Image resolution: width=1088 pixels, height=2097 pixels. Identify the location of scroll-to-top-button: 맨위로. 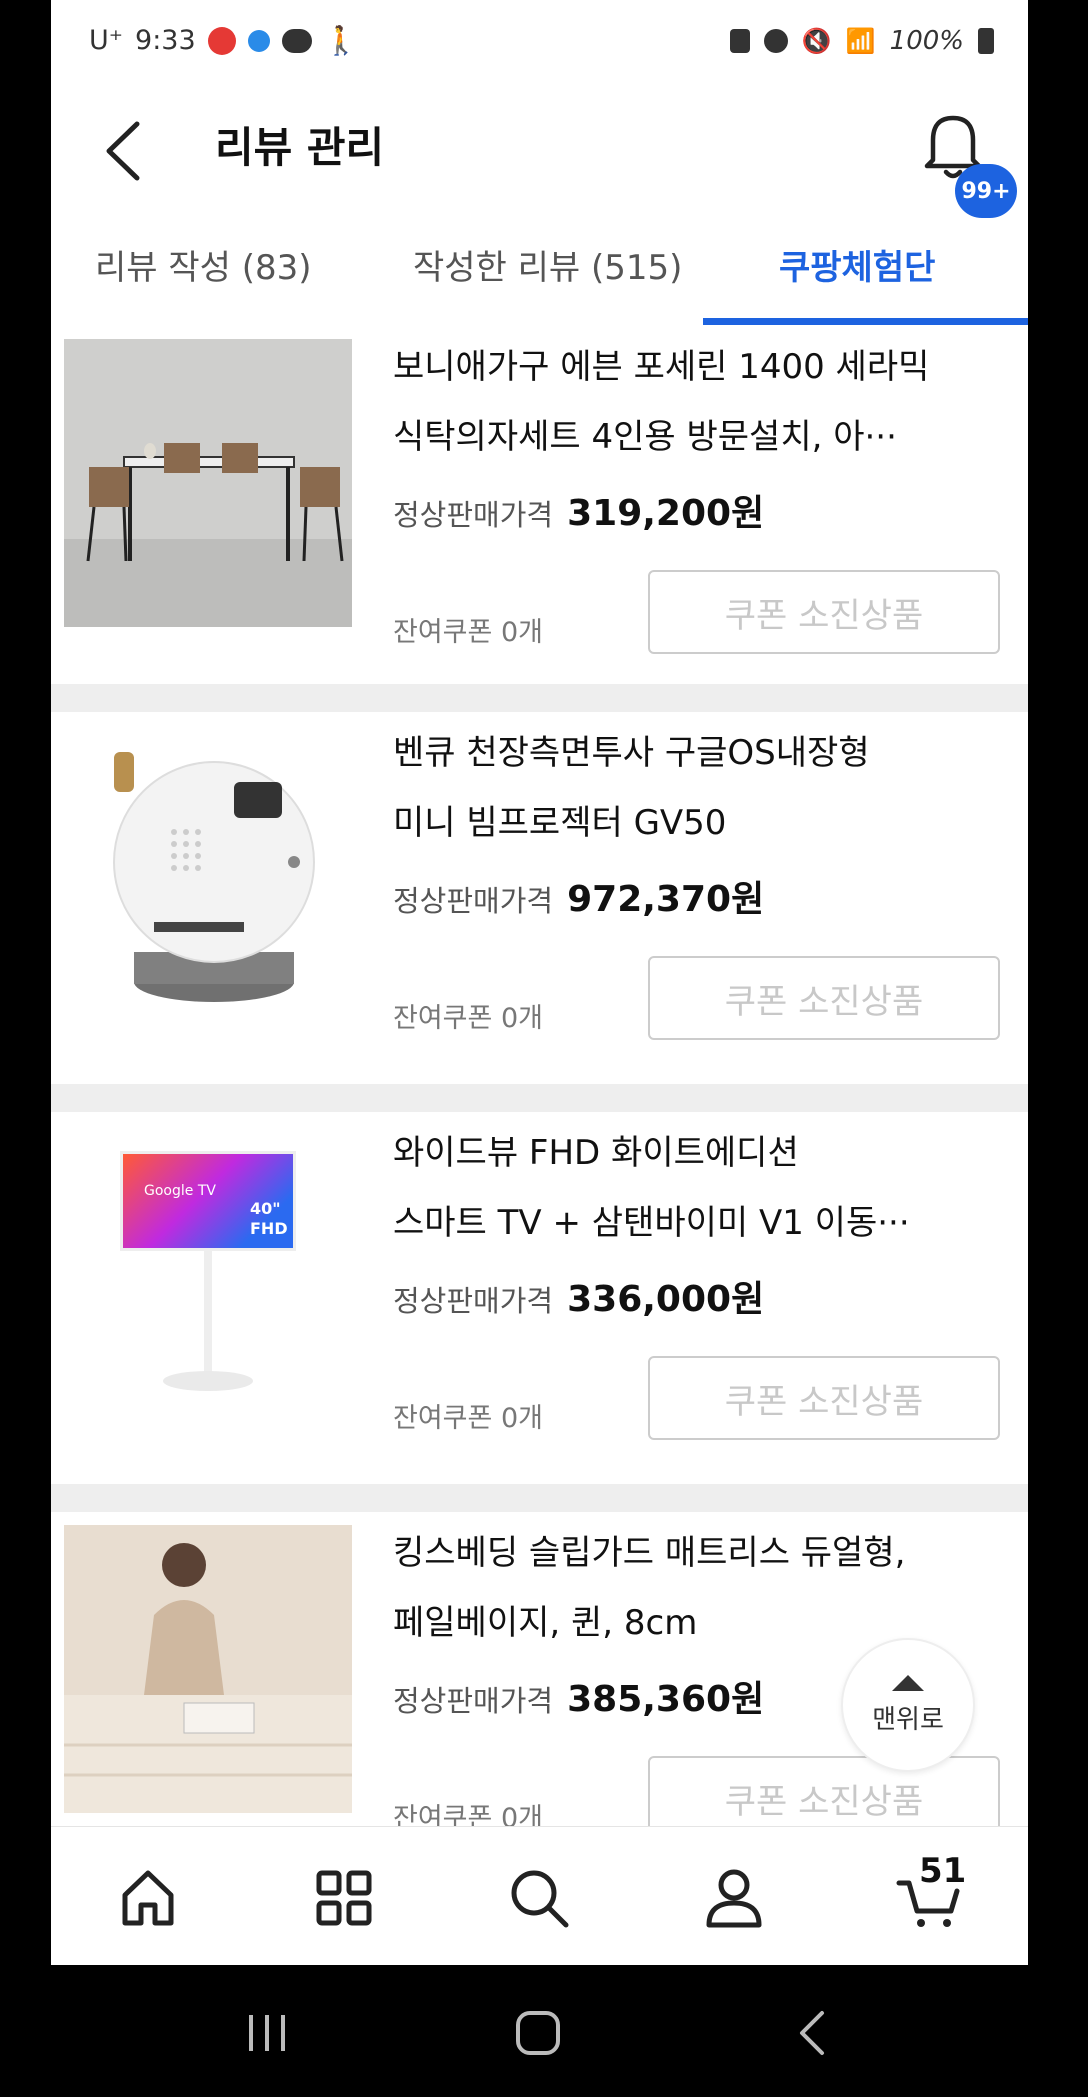
(908, 1705).